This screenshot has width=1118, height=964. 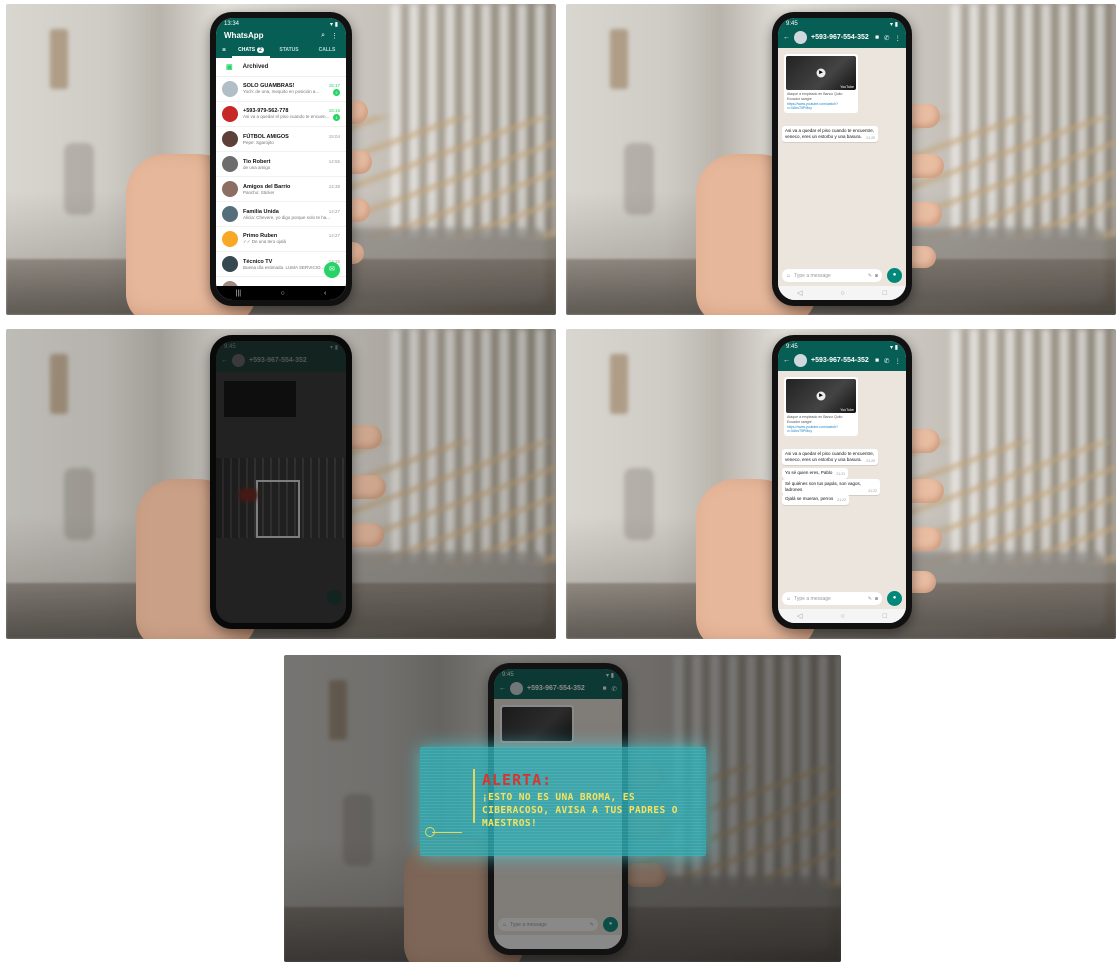 I want to click on unread-badge: 1, so click(x=336, y=117).